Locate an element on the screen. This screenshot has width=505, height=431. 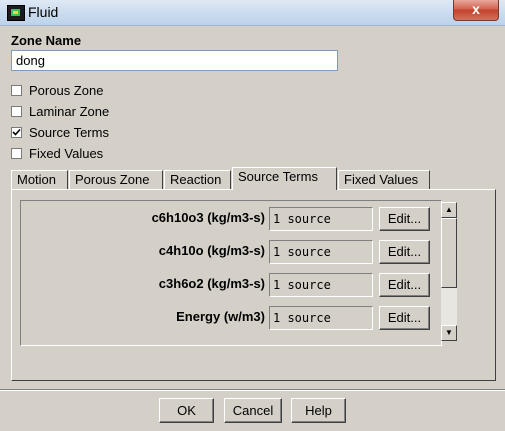
fixed-values-label: Fixed Values is located at coordinates (66, 153).